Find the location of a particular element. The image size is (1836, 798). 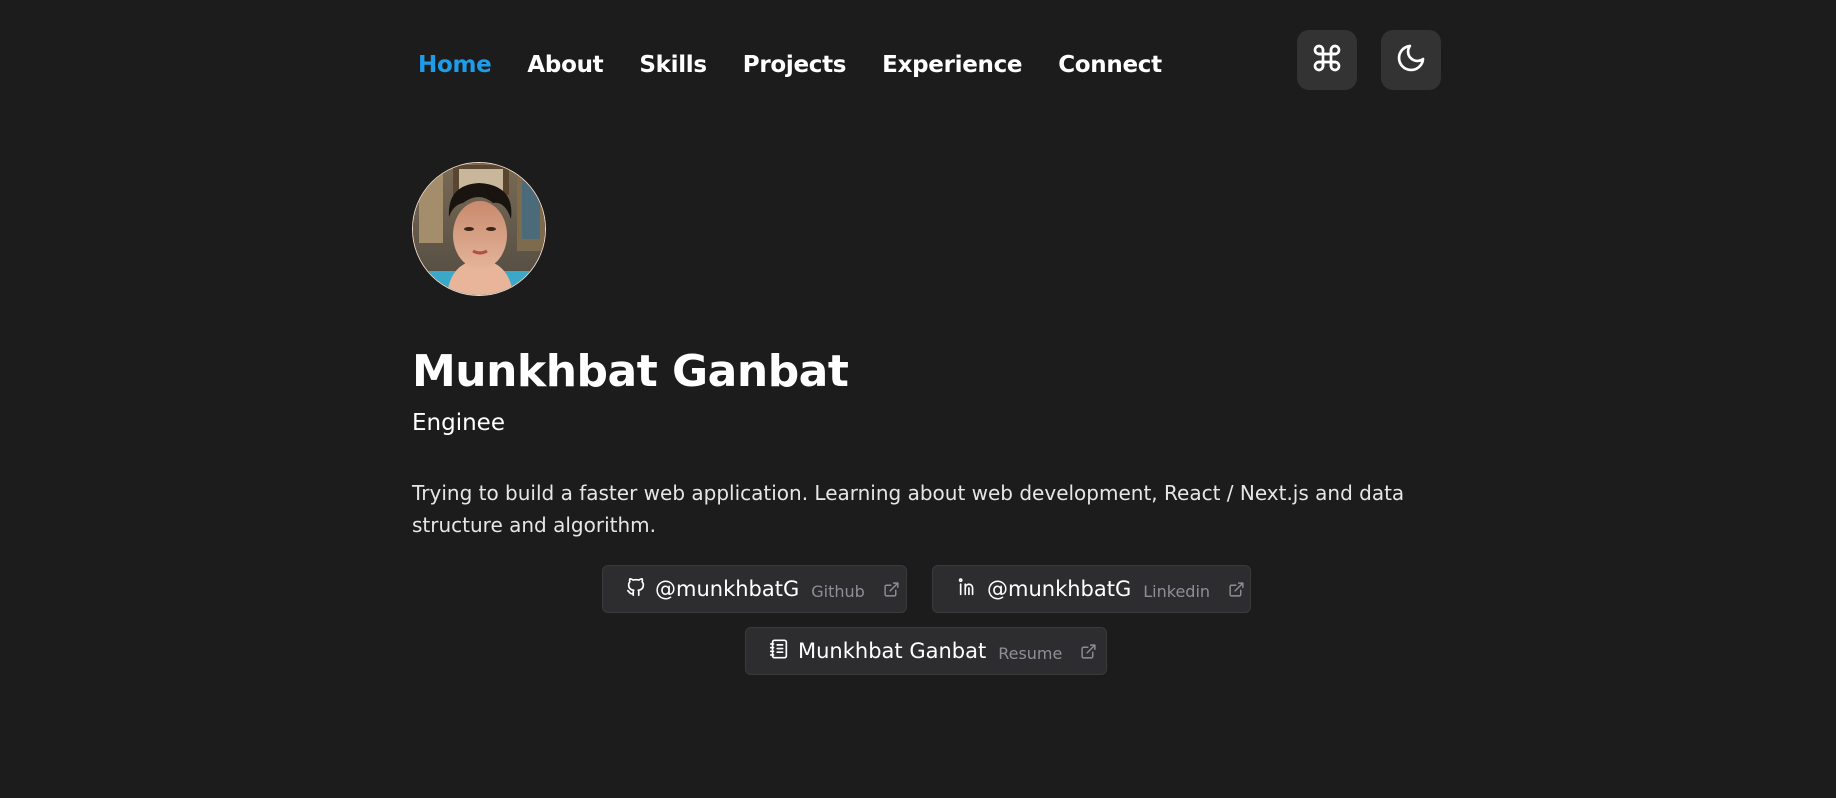

github-icon is located at coordinates (636, 589).